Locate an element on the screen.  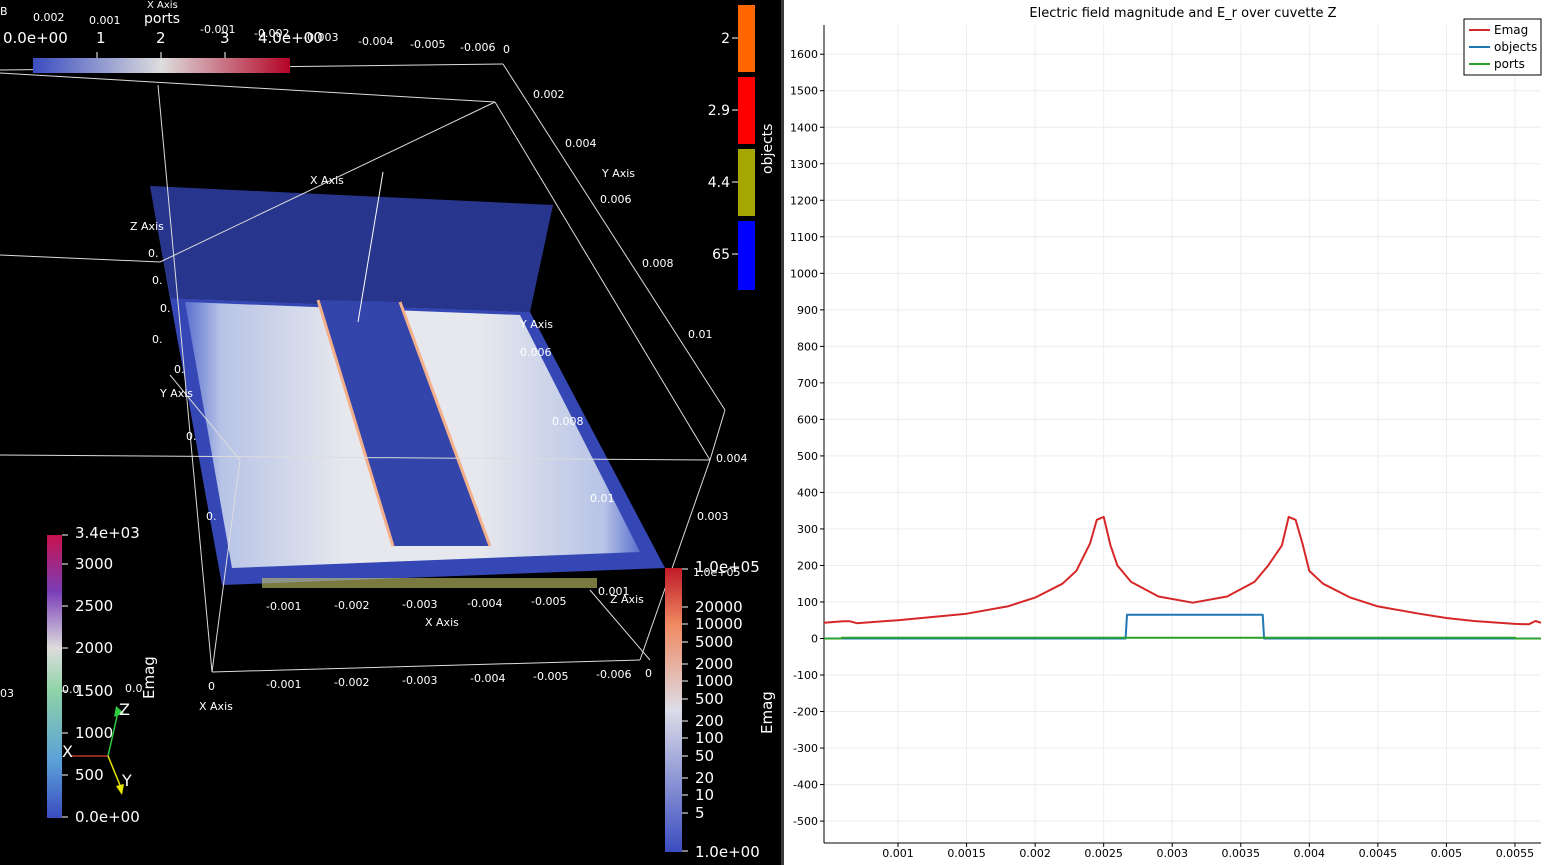
right-y-tick: 0.01 is located at coordinates (700, 334).